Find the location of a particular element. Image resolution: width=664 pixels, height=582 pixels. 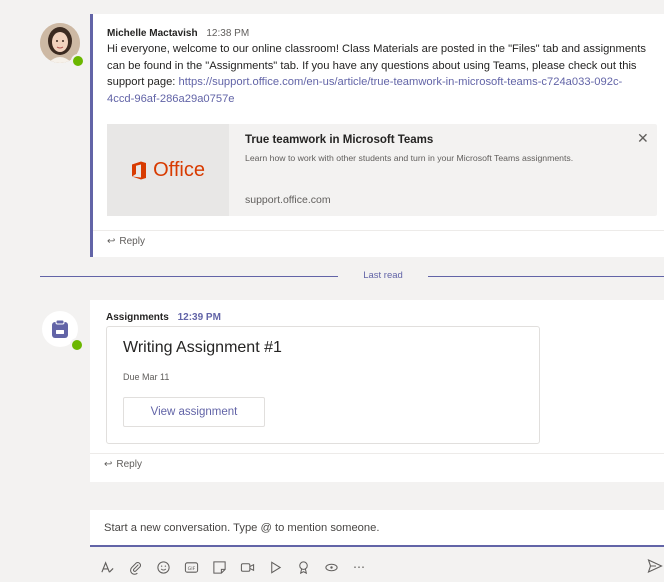

message-timestamp: 12:38 PM is located at coordinates (228, 33).